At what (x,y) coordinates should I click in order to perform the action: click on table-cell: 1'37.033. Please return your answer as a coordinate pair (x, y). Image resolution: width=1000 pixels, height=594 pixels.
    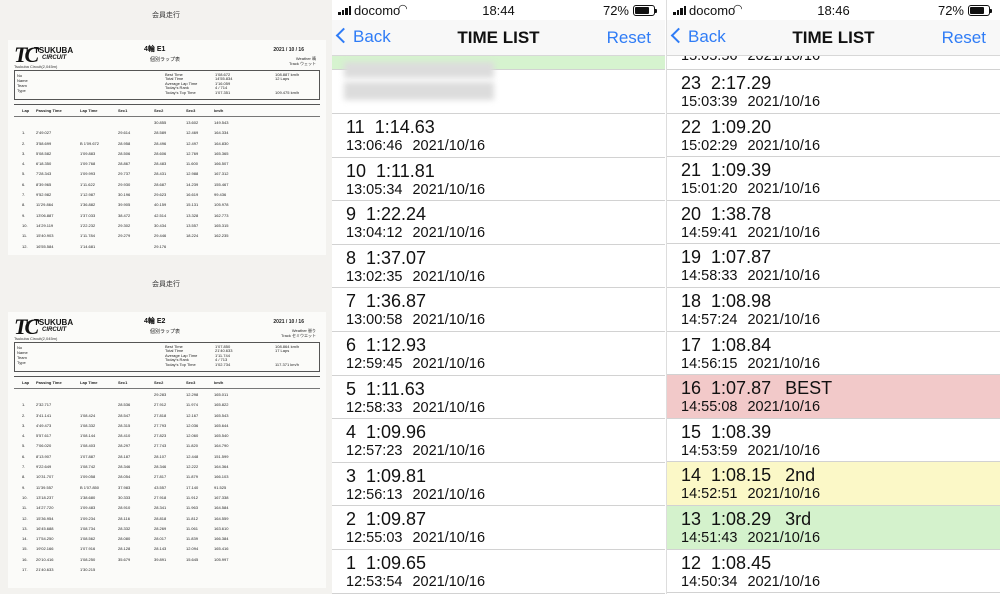
    Looking at the image, I should click on (88, 215).